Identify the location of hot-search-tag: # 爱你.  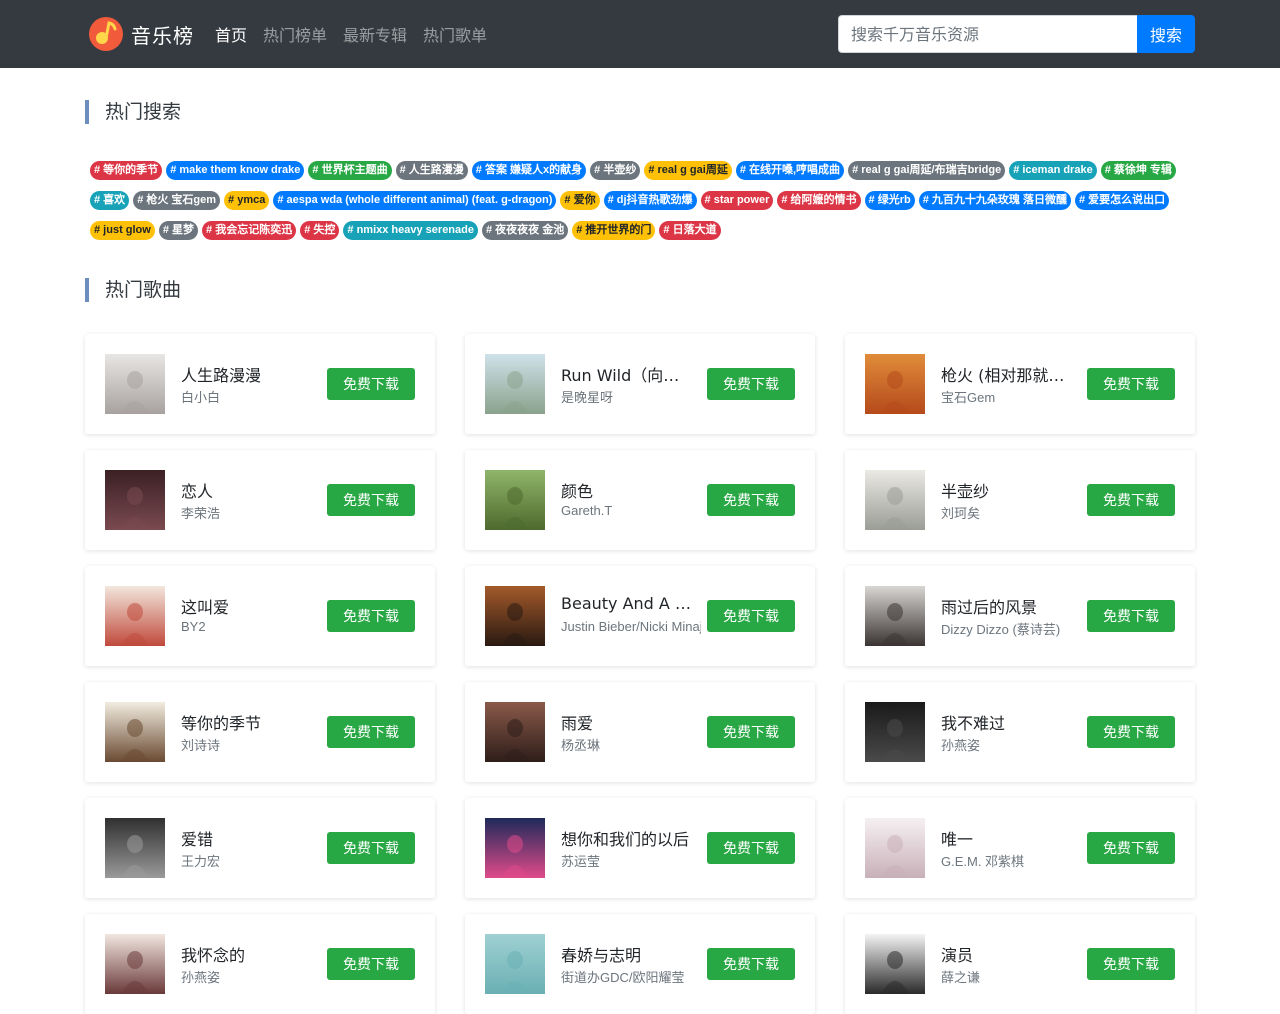
(580, 200).